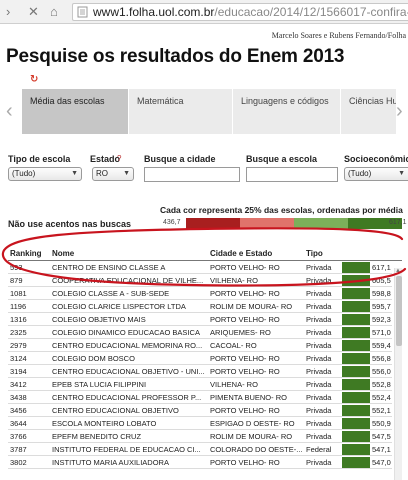 The height and width of the screenshot is (480, 408). Describe the element at coordinates (126, 332) in the screenshot. I see `school-name-cell: COLEGIO DINAMICO EDUCACAO BASICA` at that location.